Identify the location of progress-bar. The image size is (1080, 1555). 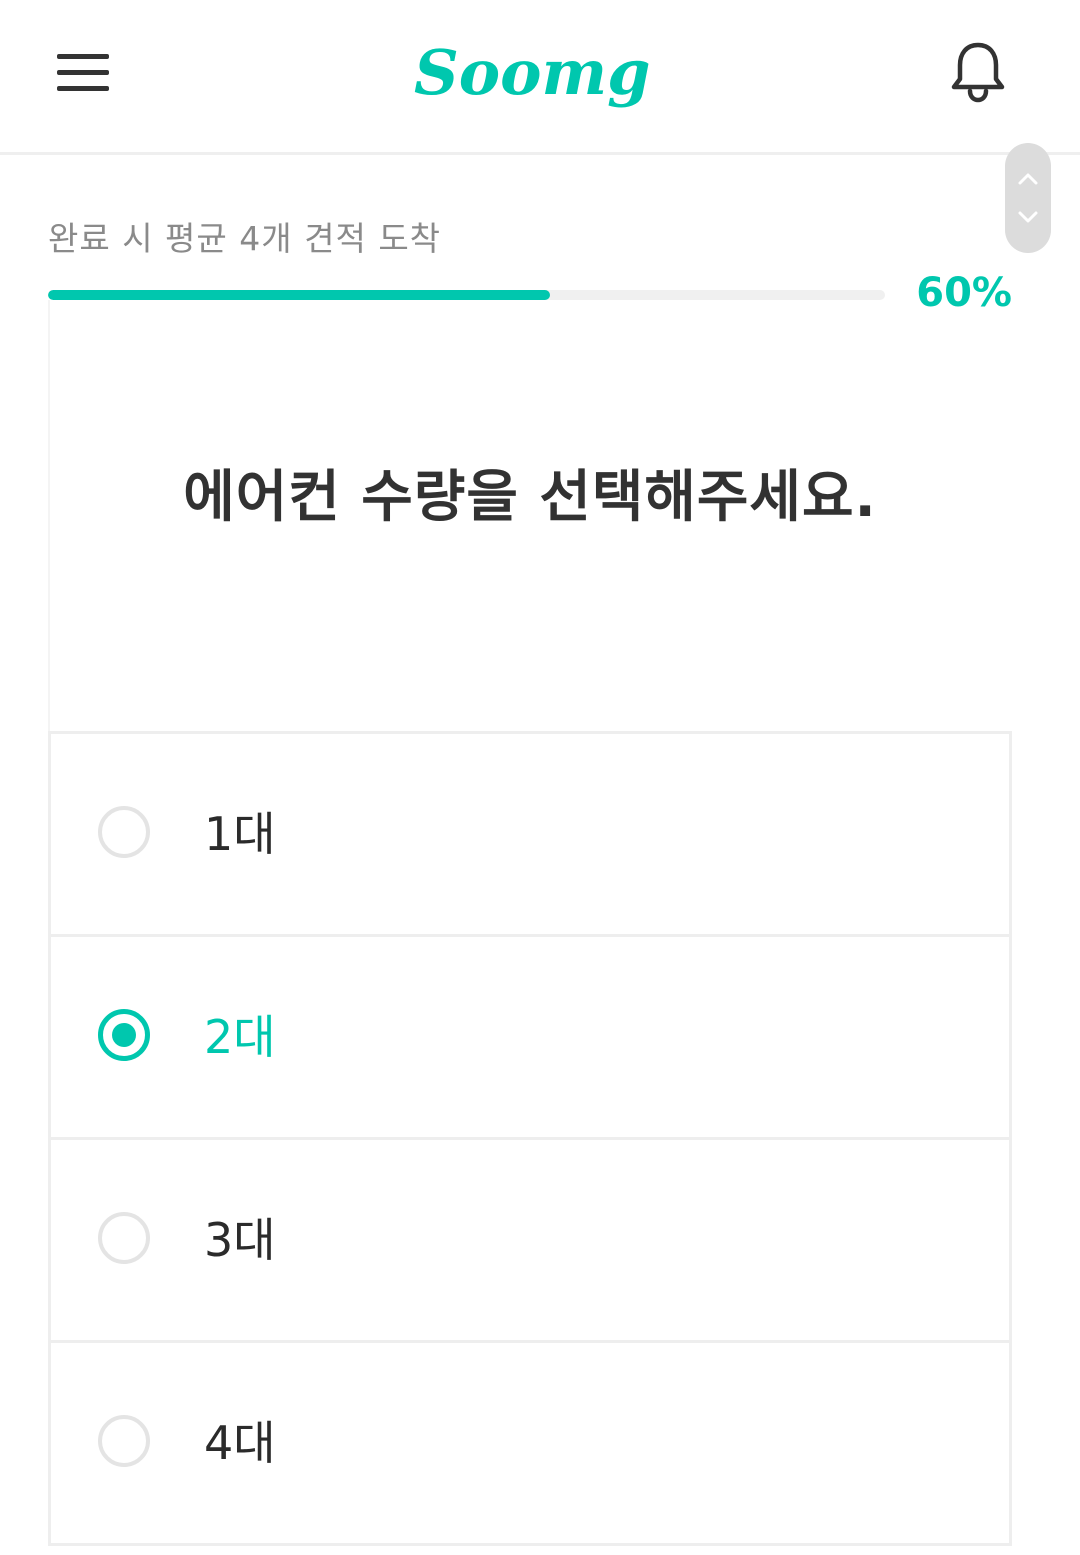
(466, 295).